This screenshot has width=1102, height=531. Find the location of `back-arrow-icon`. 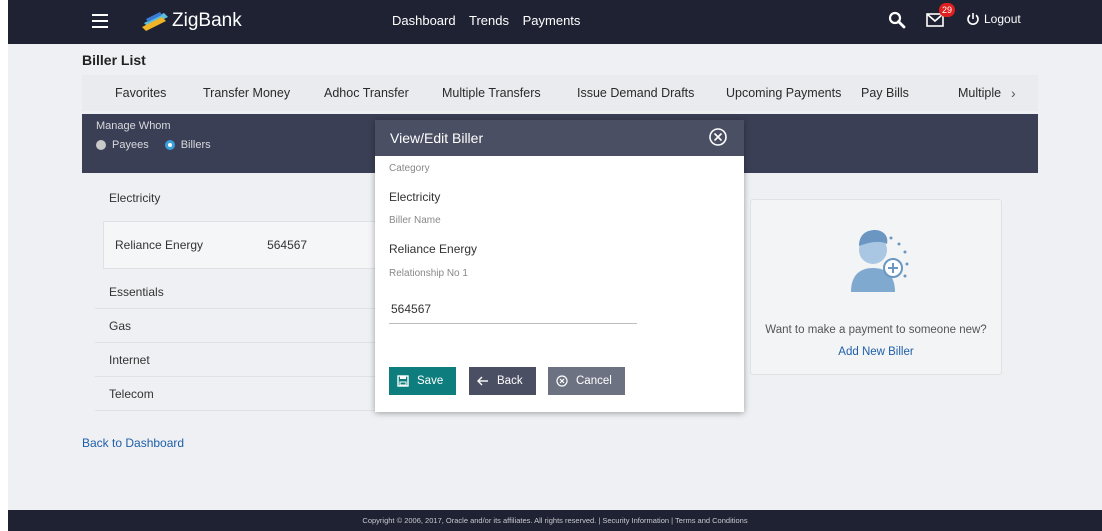

back-arrow-icon is located at coordinates (482, 381).